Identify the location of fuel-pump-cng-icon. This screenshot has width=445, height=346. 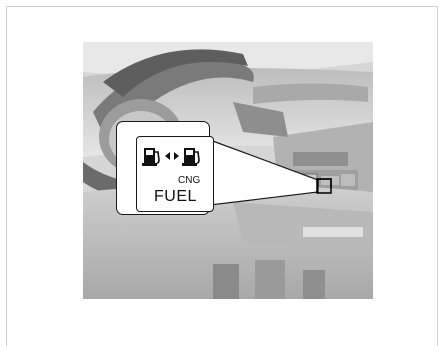
(191, 157).